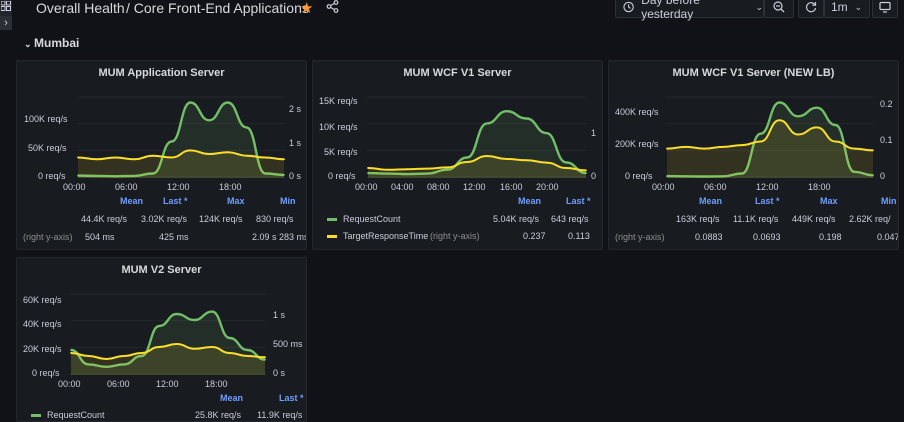 This screenshot has width=904, height=422. What do you see at coordinates (534, 236) in the screenshot?
I see `legend-value: 0.237` at bounding box center [534, 236].